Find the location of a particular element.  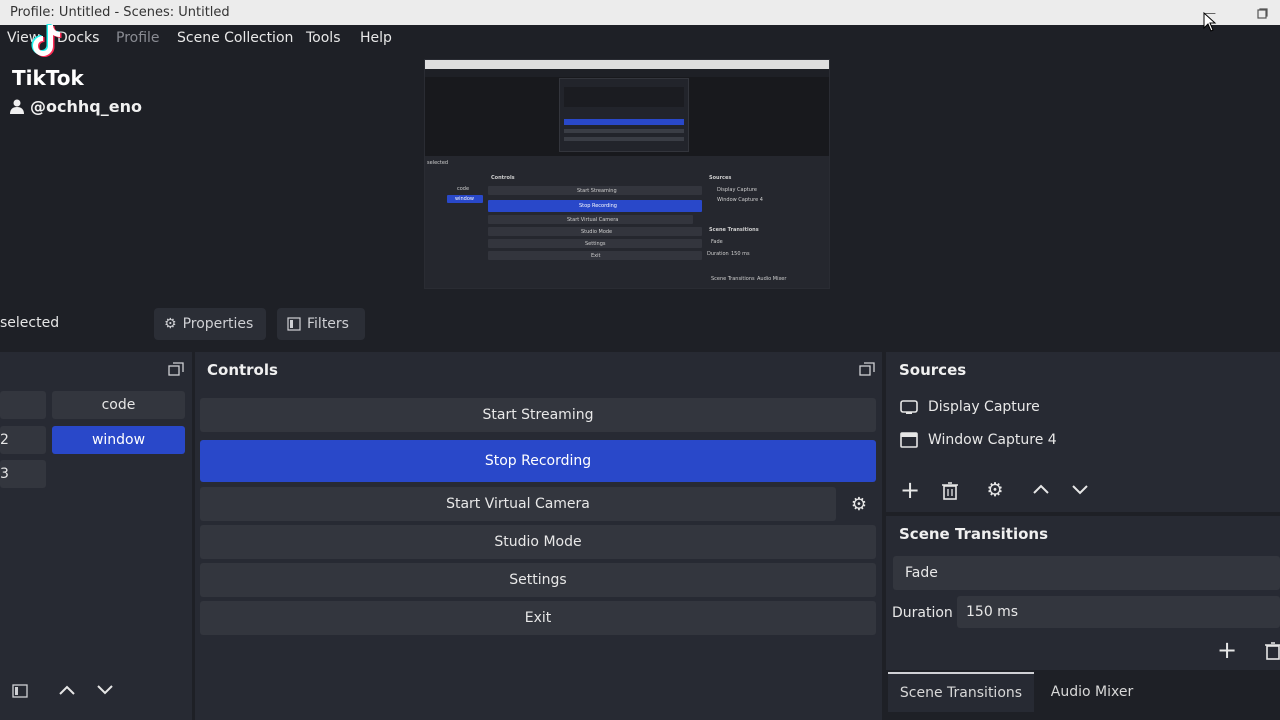

duration-value: 150 ms is located at coordinates (992, 612).